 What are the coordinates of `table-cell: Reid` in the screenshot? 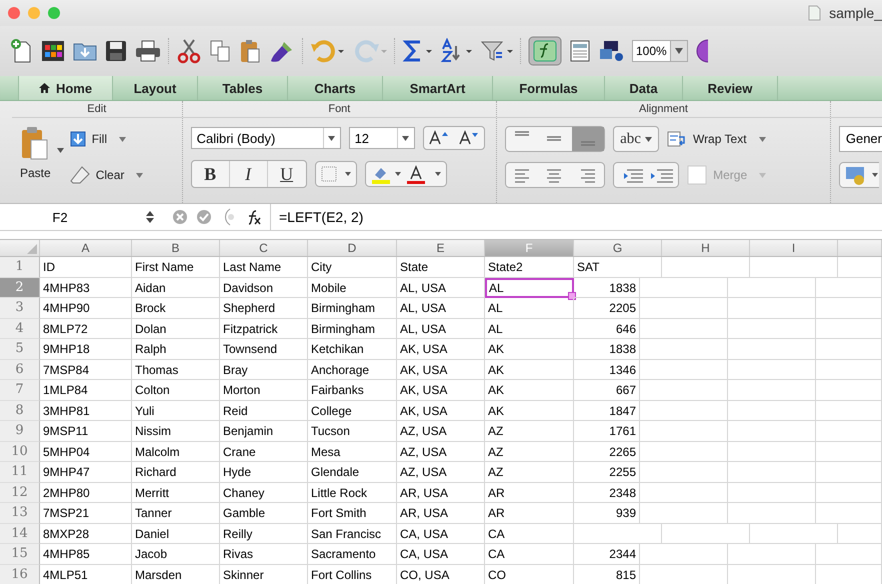 It's located at (264, 410).